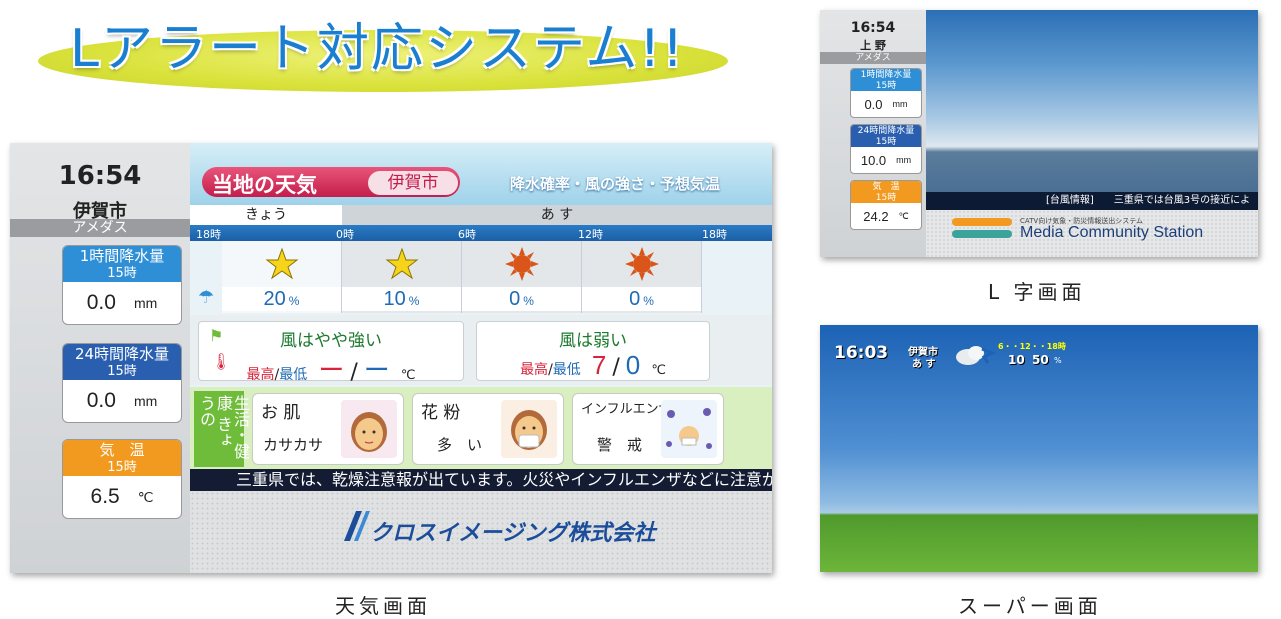  I want to click on hi-temp: 7, so click(599, 365).